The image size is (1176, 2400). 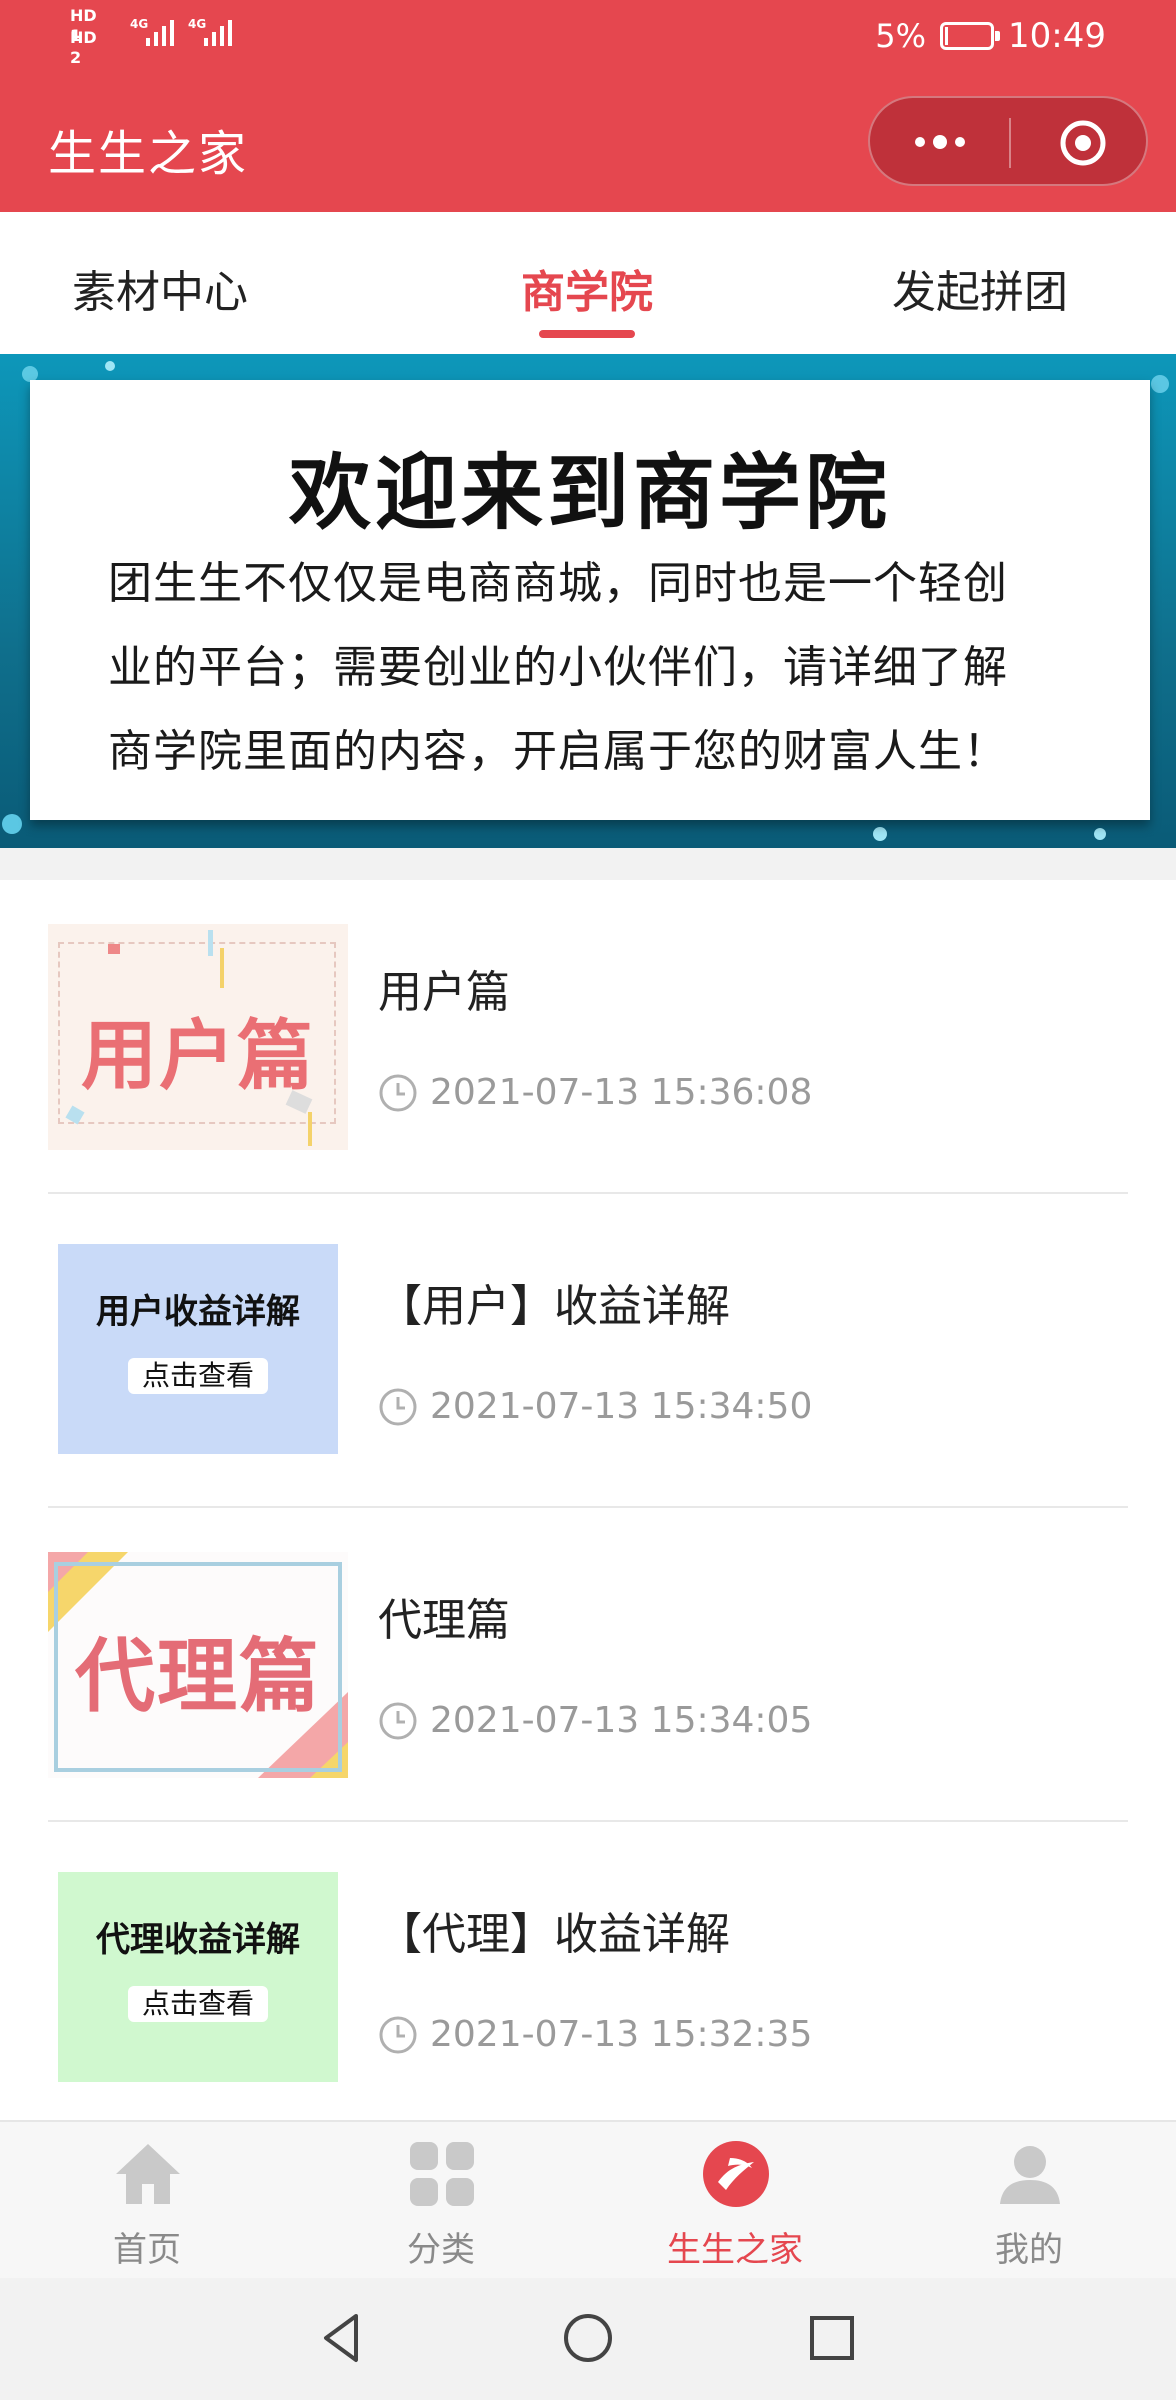 I want to click on tab-material-center: 素材中心, so click(x=160, y=288).